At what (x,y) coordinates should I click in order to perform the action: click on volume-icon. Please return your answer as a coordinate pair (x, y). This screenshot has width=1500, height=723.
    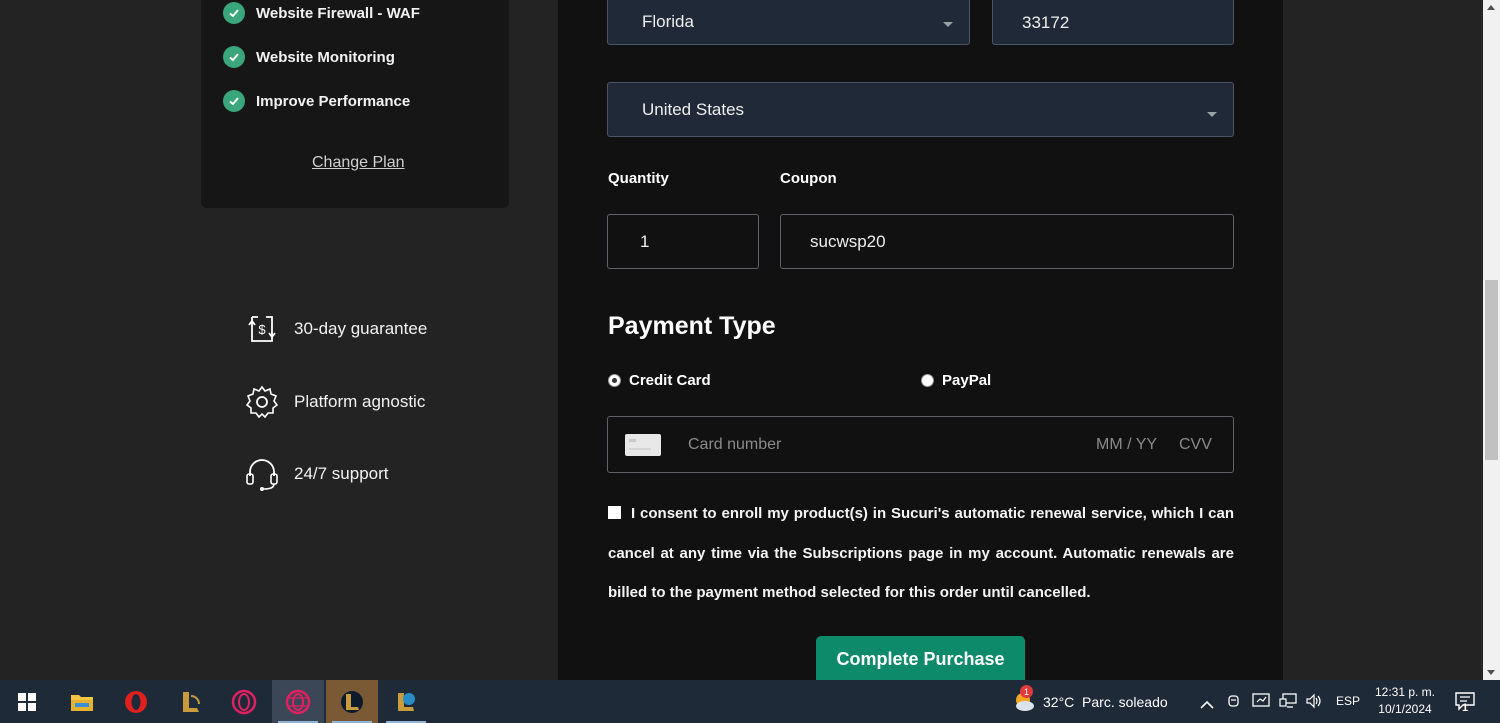
    Looking at the image, I should click on (1314, 703).